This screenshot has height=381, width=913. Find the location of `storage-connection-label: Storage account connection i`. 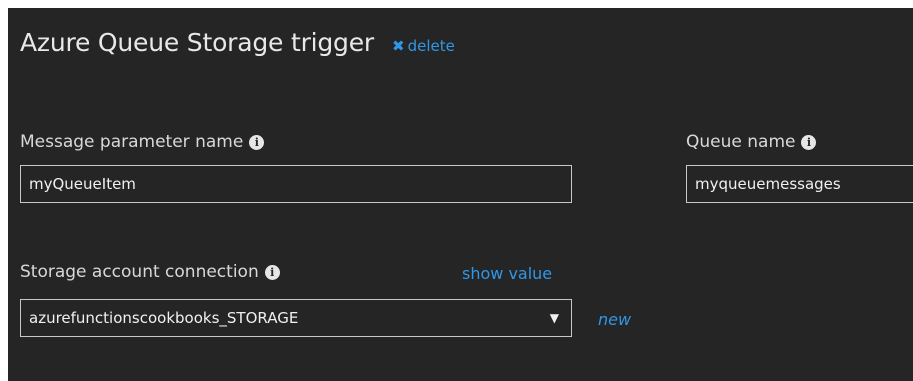

storage-connection-label: Storage account connection i is located at coordinates (150, 272).